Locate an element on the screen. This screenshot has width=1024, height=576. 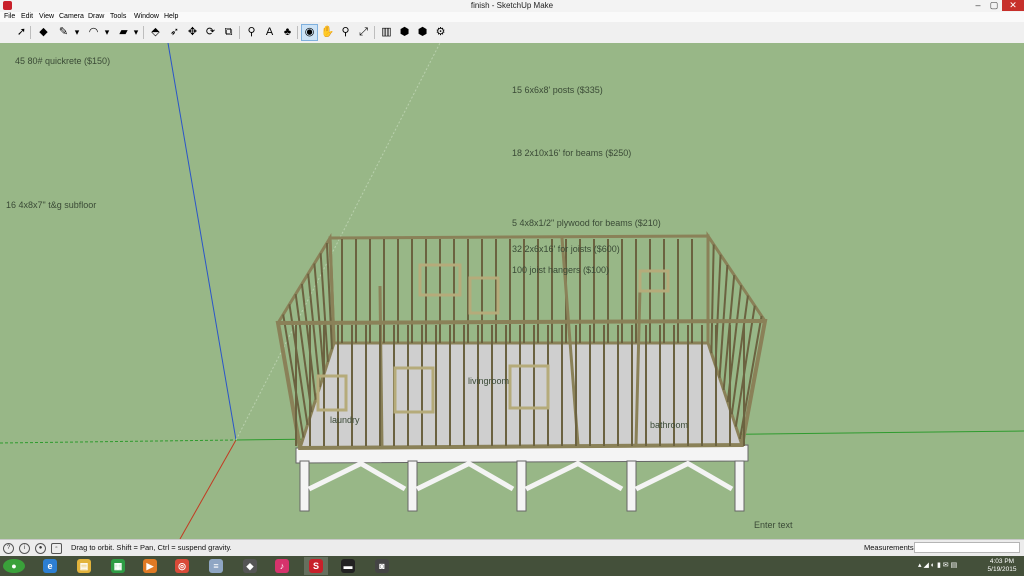
note-subfloor: 16 4x8x7" t&g subfloor is located at coordinates (51, 205).